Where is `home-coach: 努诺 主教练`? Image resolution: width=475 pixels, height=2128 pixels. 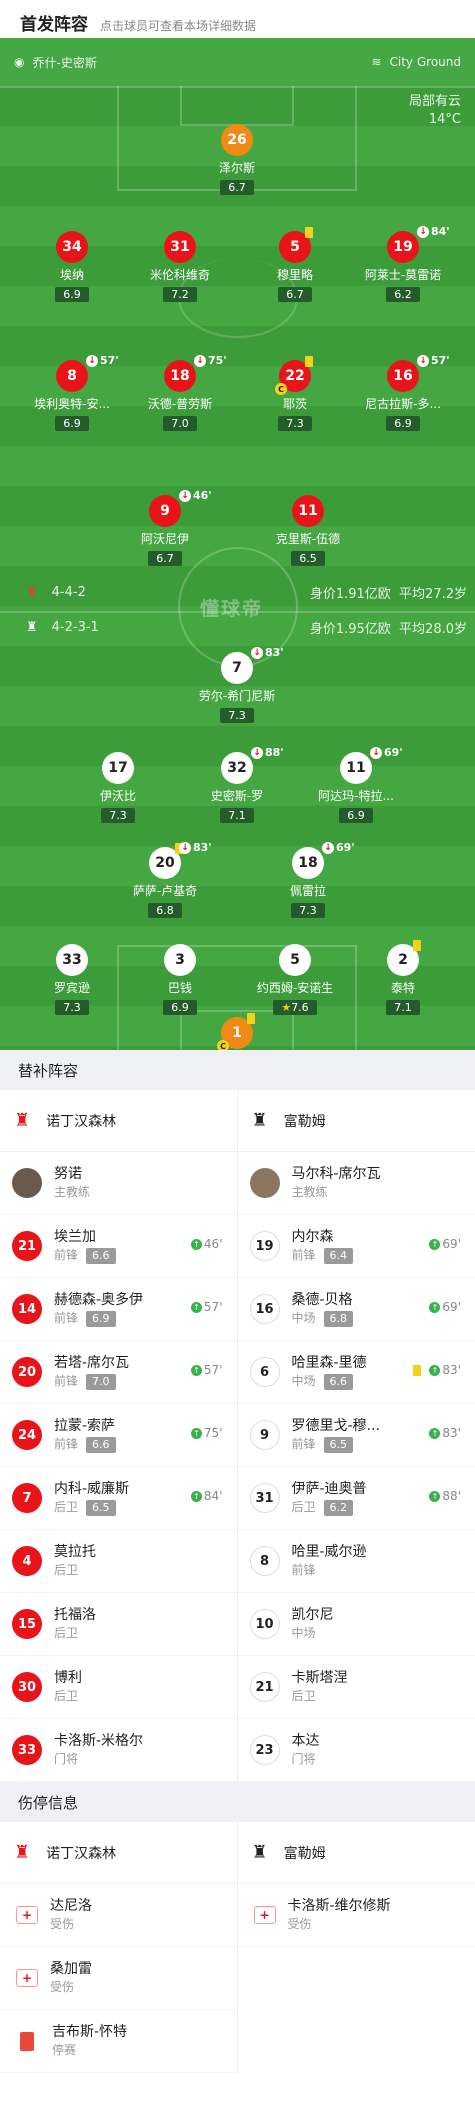
home-coach: 努诺 主教练 is located at coordinates (118, 1183).